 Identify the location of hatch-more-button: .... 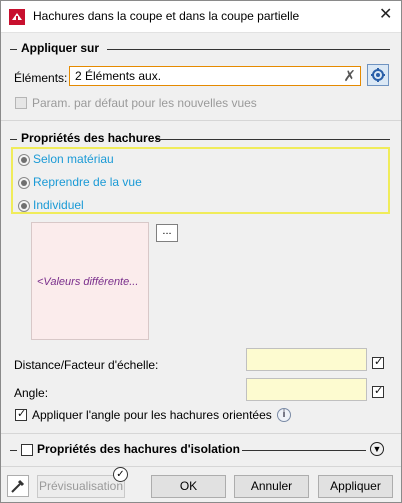
(167, 233).